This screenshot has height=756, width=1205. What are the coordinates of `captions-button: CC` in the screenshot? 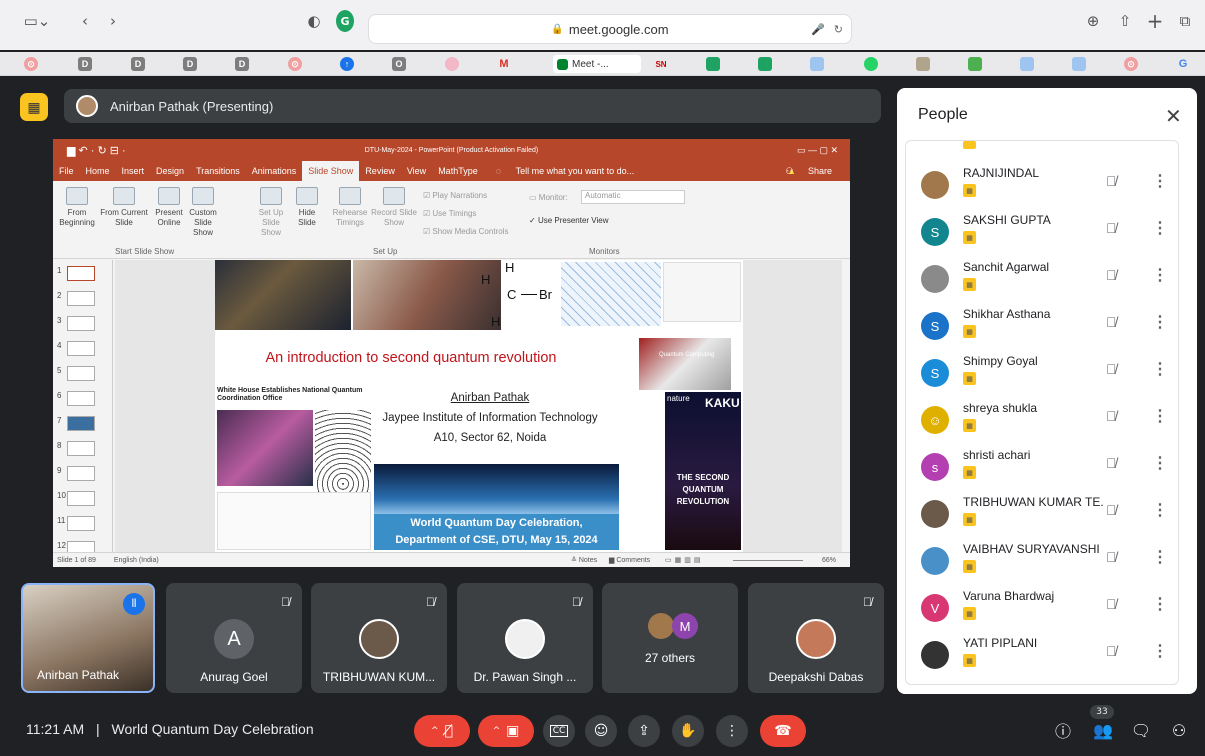 It's located at (559, 731).